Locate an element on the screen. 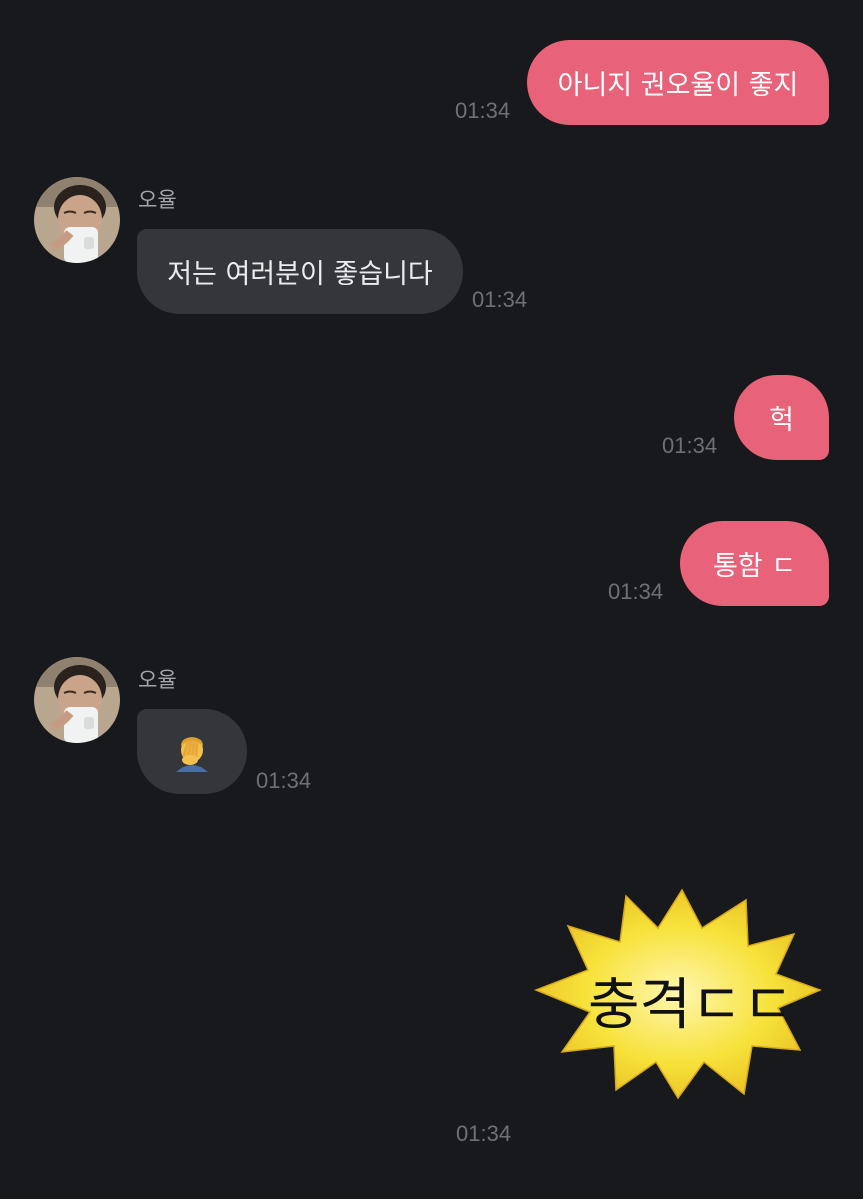 This screenshot has height=1199, width=863. incoming-message-bubble: 저는 여러분이 좋습니다 is located at coordinates (300, 271).